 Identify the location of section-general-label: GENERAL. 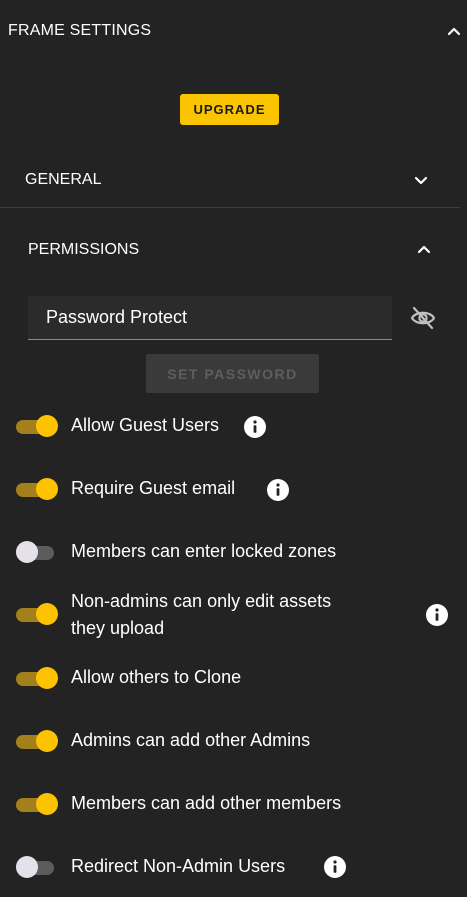
(63, 179).